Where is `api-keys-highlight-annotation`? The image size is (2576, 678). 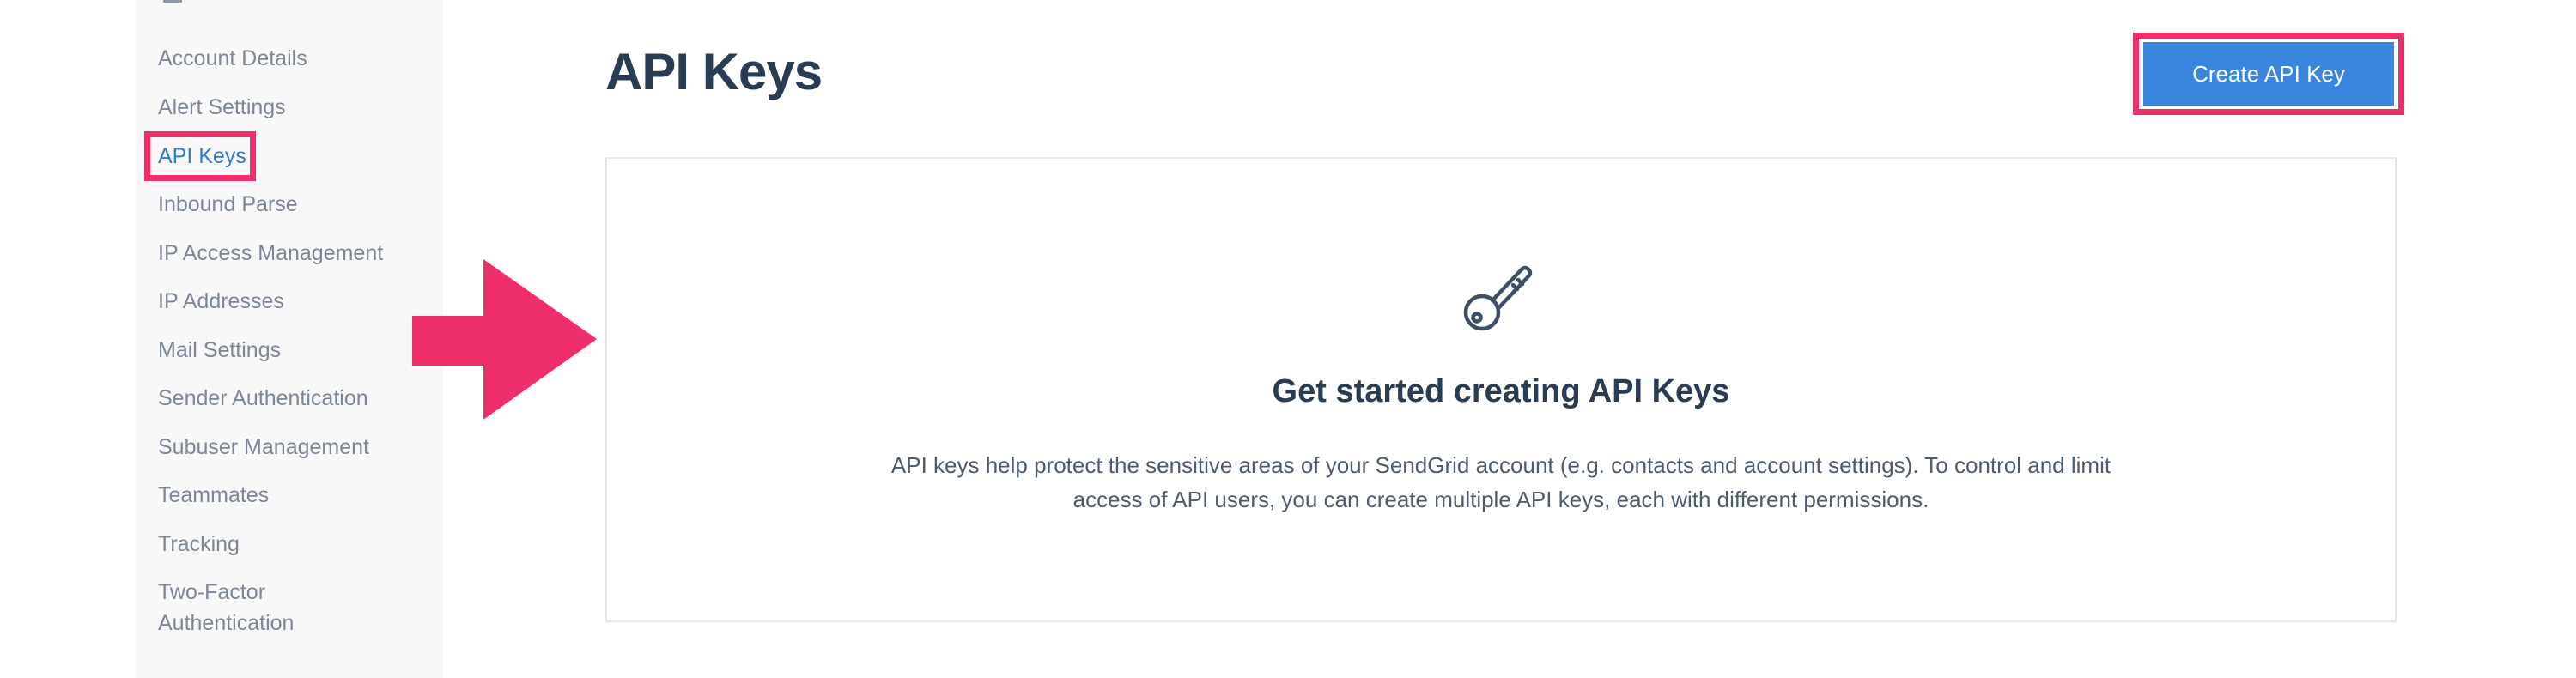 api-keys-highlight-annotation is located at coordinates (200, 156).